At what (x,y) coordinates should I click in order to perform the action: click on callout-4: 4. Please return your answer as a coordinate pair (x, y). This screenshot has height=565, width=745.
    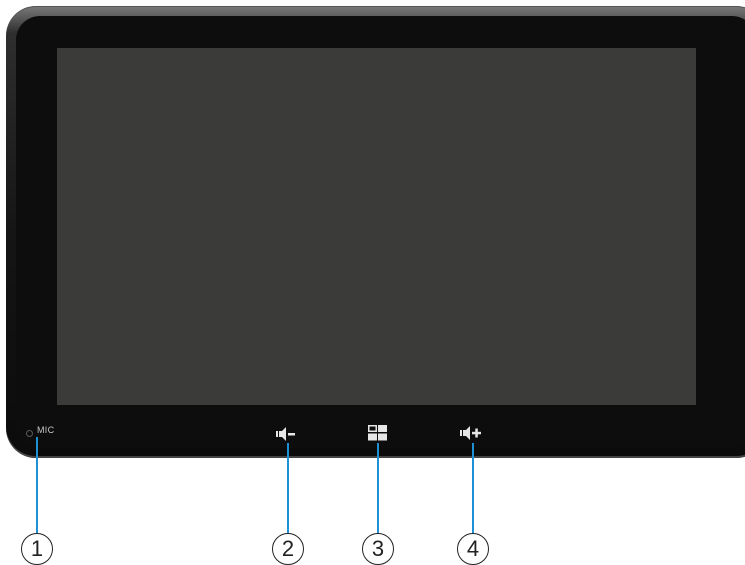
    Looking at the image, I should click on (473, 549).